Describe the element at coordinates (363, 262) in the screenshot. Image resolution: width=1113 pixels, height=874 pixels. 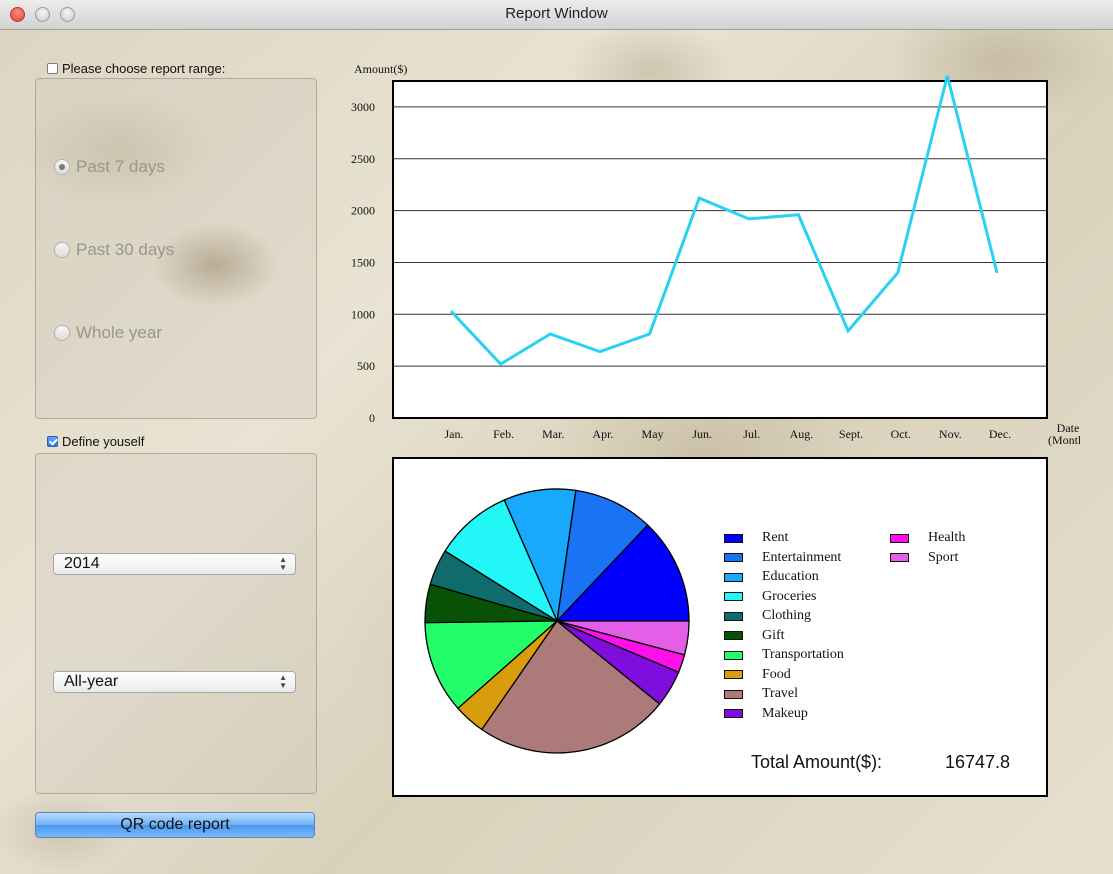
I see `y-tick-label: 1500` at that location.